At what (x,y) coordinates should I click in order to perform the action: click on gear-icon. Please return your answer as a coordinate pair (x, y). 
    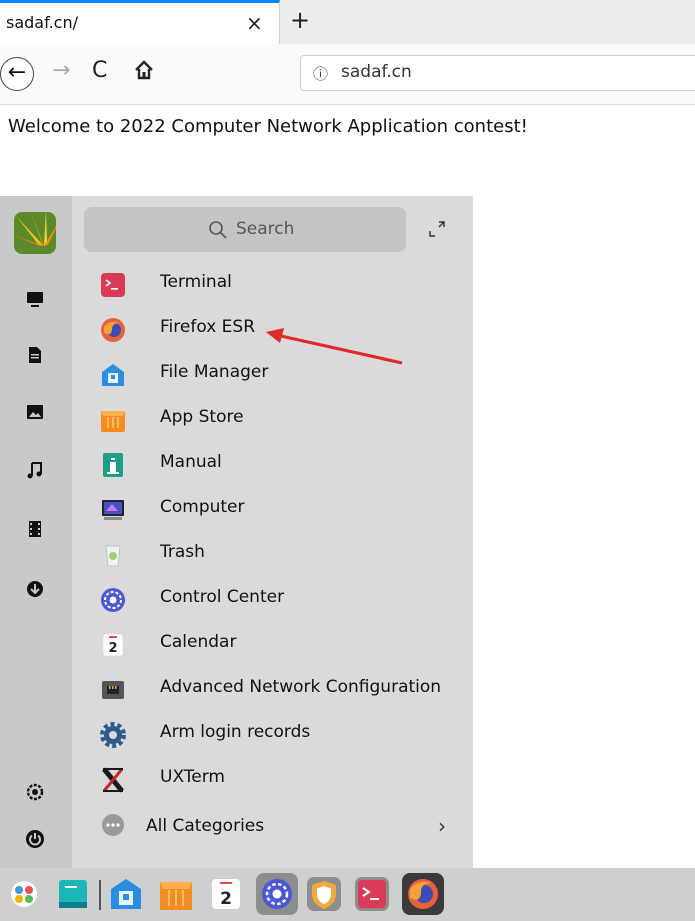
    Looking at the image, I should click on (113, 735).